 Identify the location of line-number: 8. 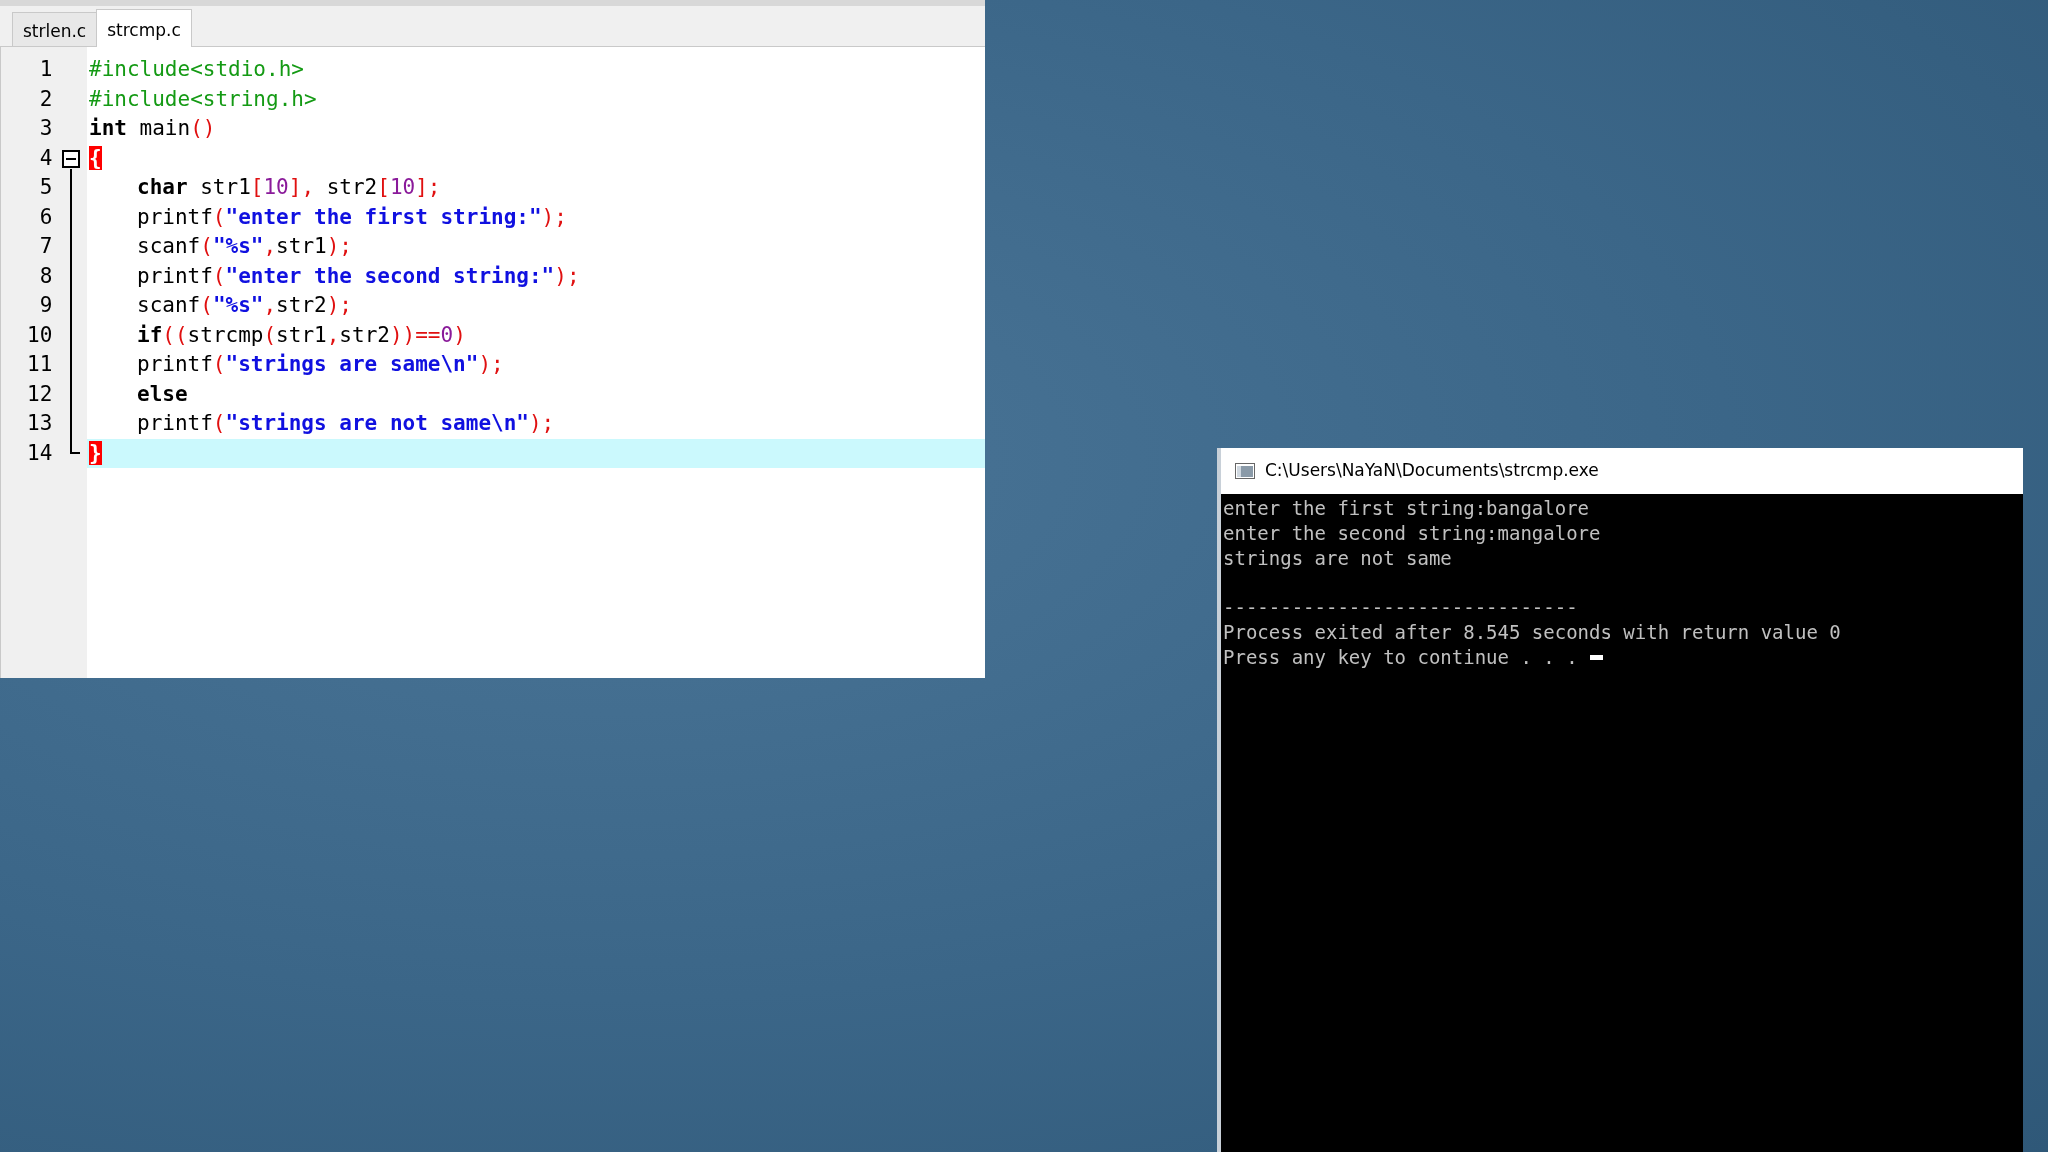
(45, 276).